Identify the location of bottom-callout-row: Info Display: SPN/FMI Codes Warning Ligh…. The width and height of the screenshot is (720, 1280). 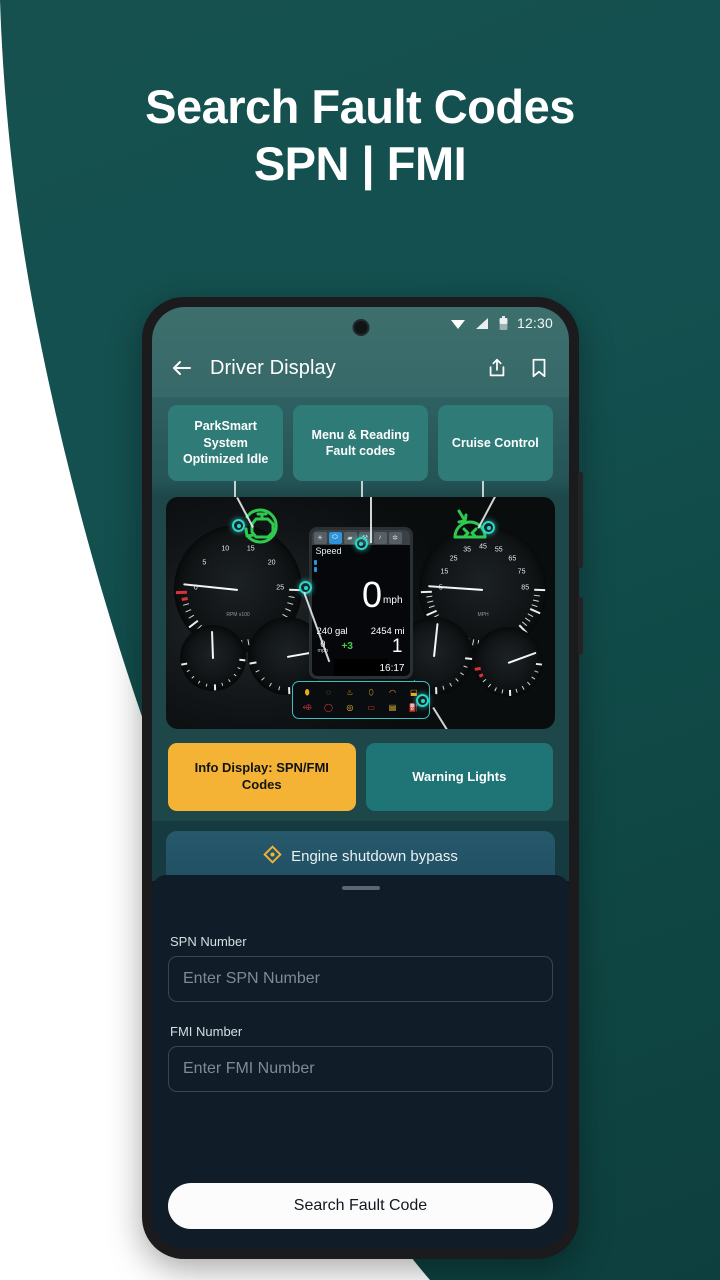
(360, 778).